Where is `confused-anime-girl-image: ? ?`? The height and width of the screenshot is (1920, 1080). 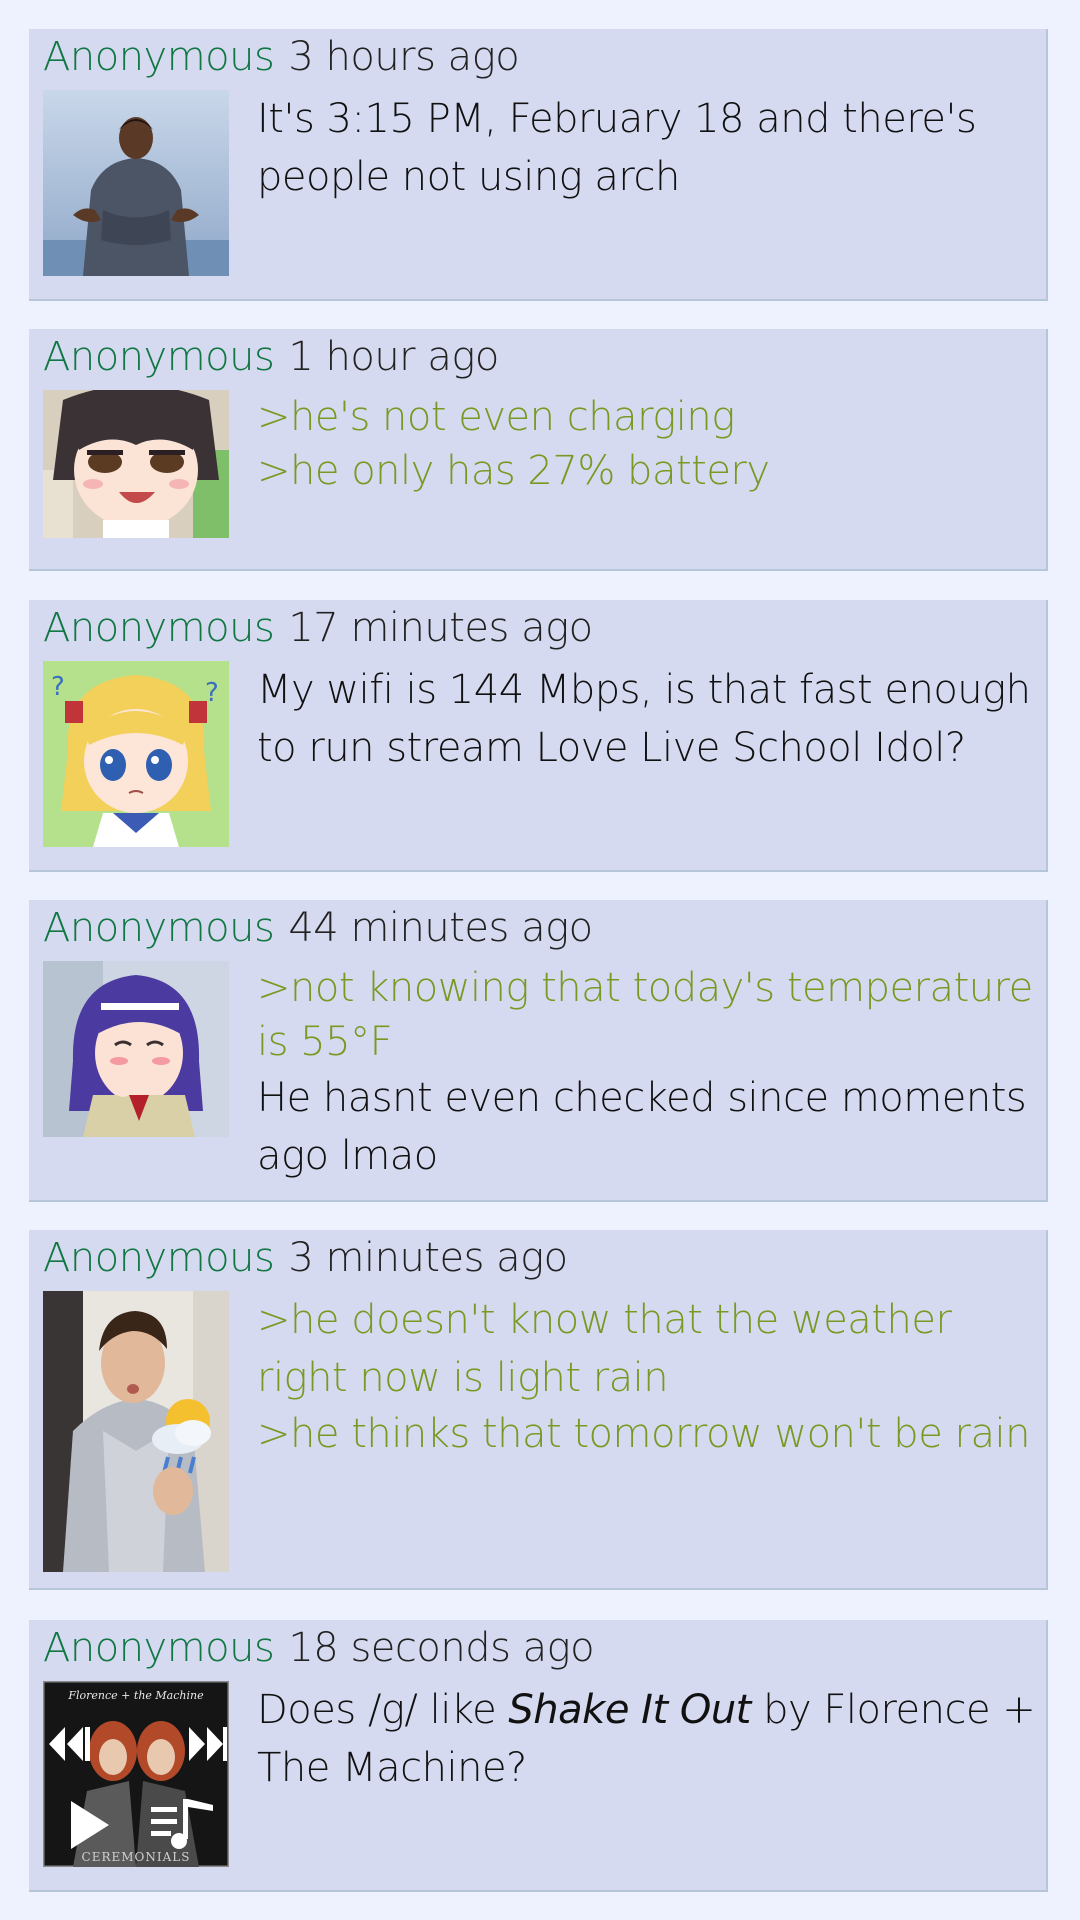 confused-anime-girl-image: ? ? is located at coordinates (136, 754).